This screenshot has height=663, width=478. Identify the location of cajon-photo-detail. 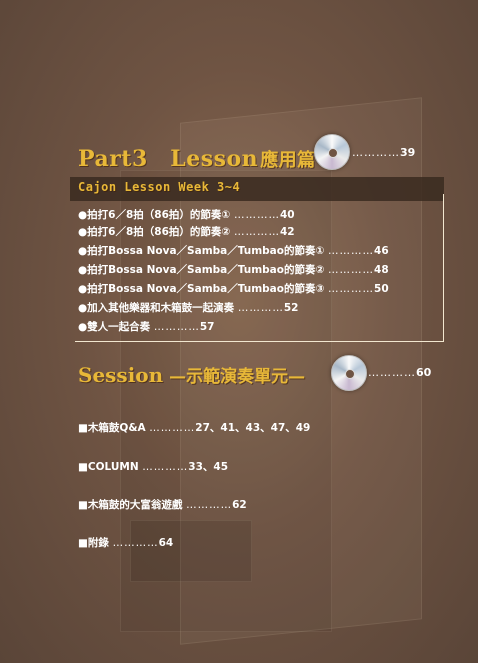
(191, 551).